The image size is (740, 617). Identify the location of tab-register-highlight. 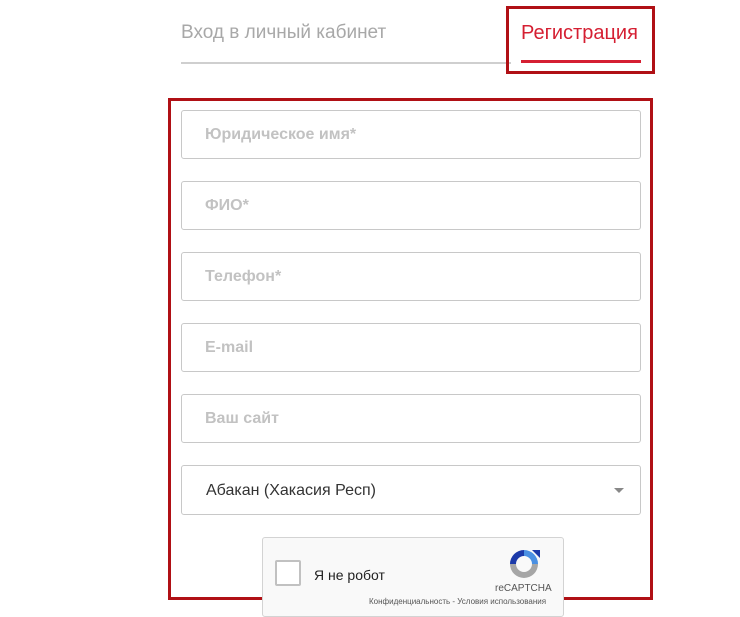
(580, 40).